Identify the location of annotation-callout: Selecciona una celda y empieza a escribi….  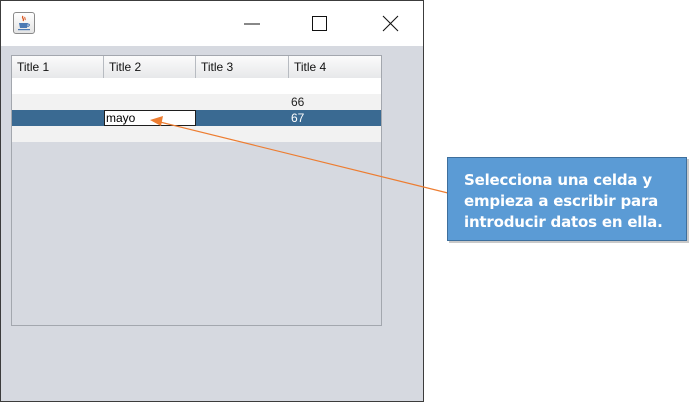
(567, 199).